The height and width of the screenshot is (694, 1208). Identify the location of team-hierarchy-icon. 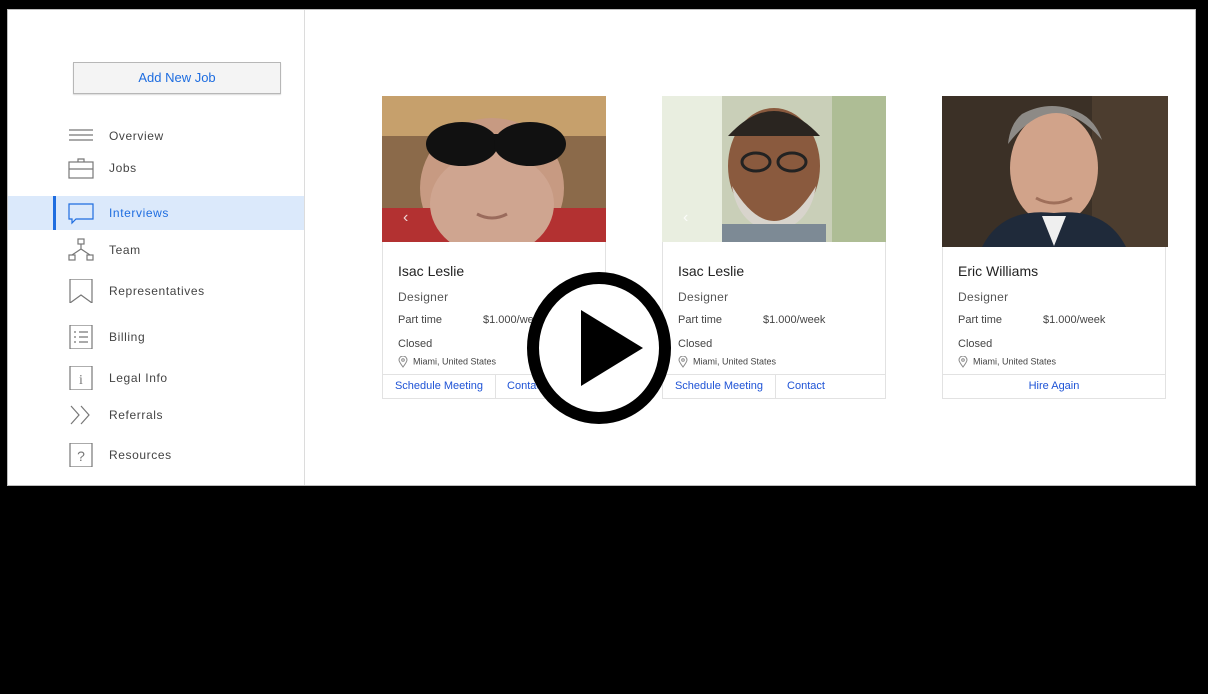
(81, 249).